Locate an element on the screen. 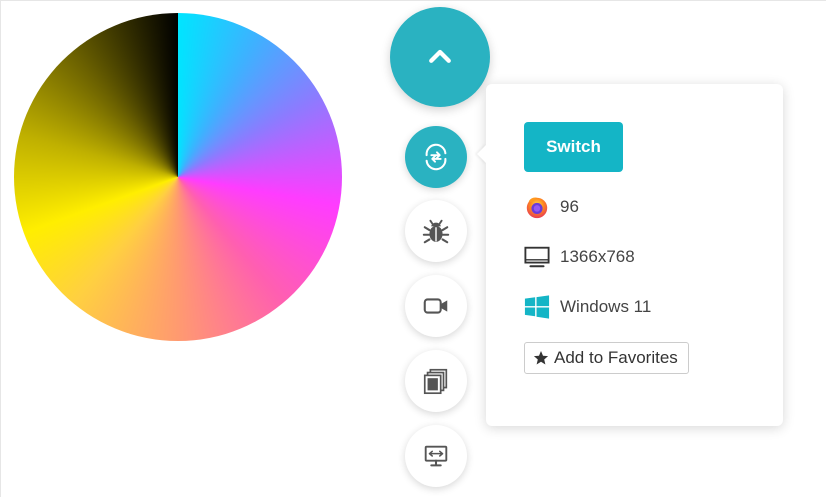 The height and width of the screenshot is (497, 826). record-video-button is located at coordinates (436, 306).